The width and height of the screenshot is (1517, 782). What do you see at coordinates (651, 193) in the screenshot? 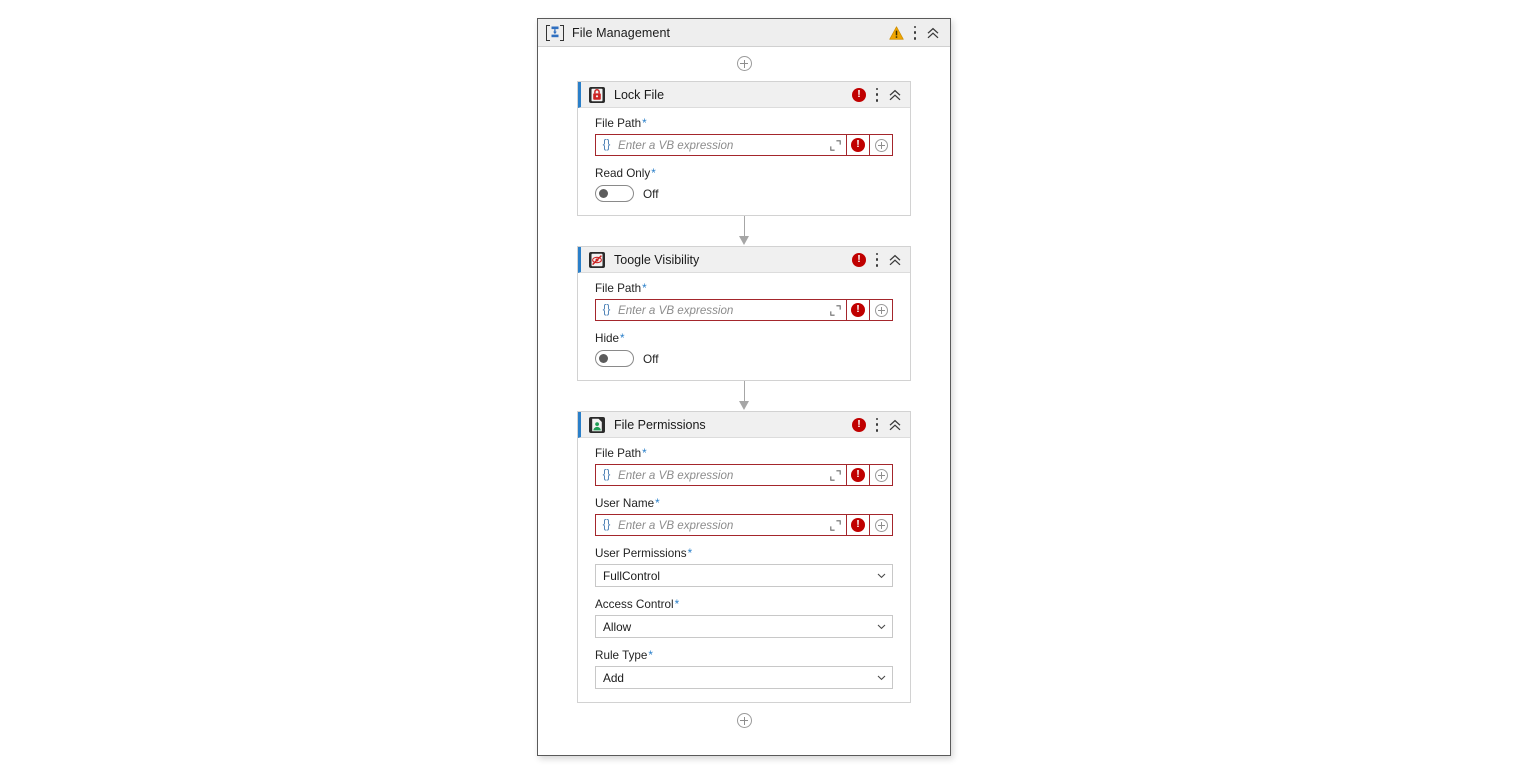
I see `toggle-state-label: Off` at bounding box center [651, 193].